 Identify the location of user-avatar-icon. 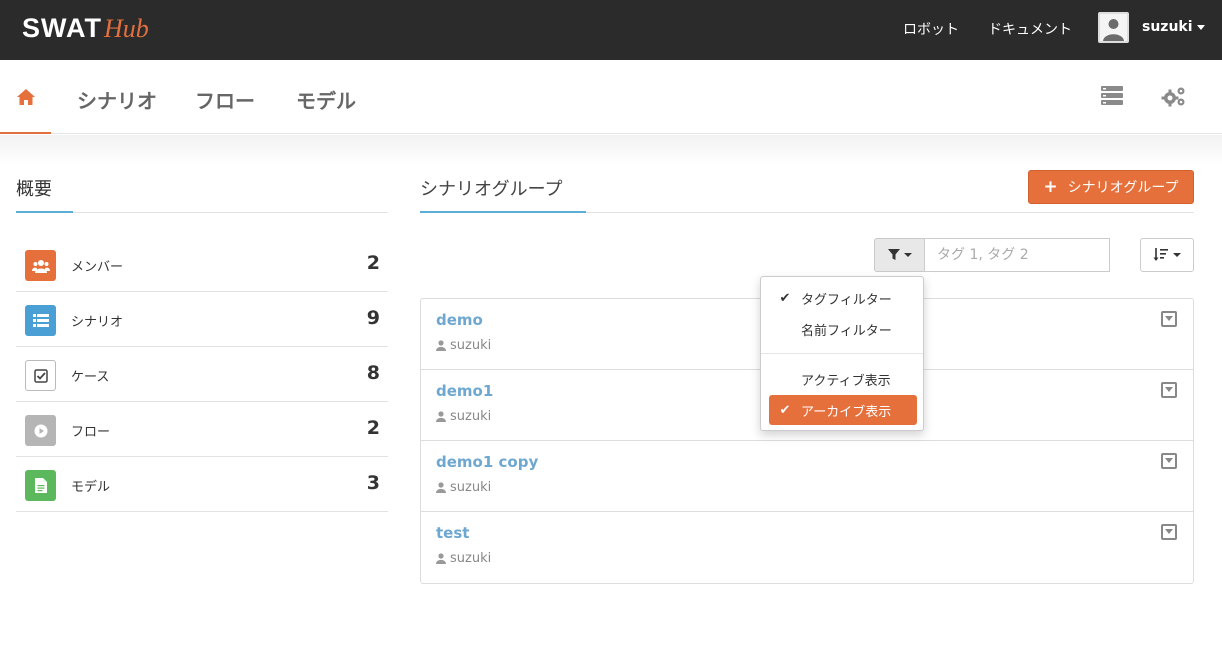
(1113, 27).